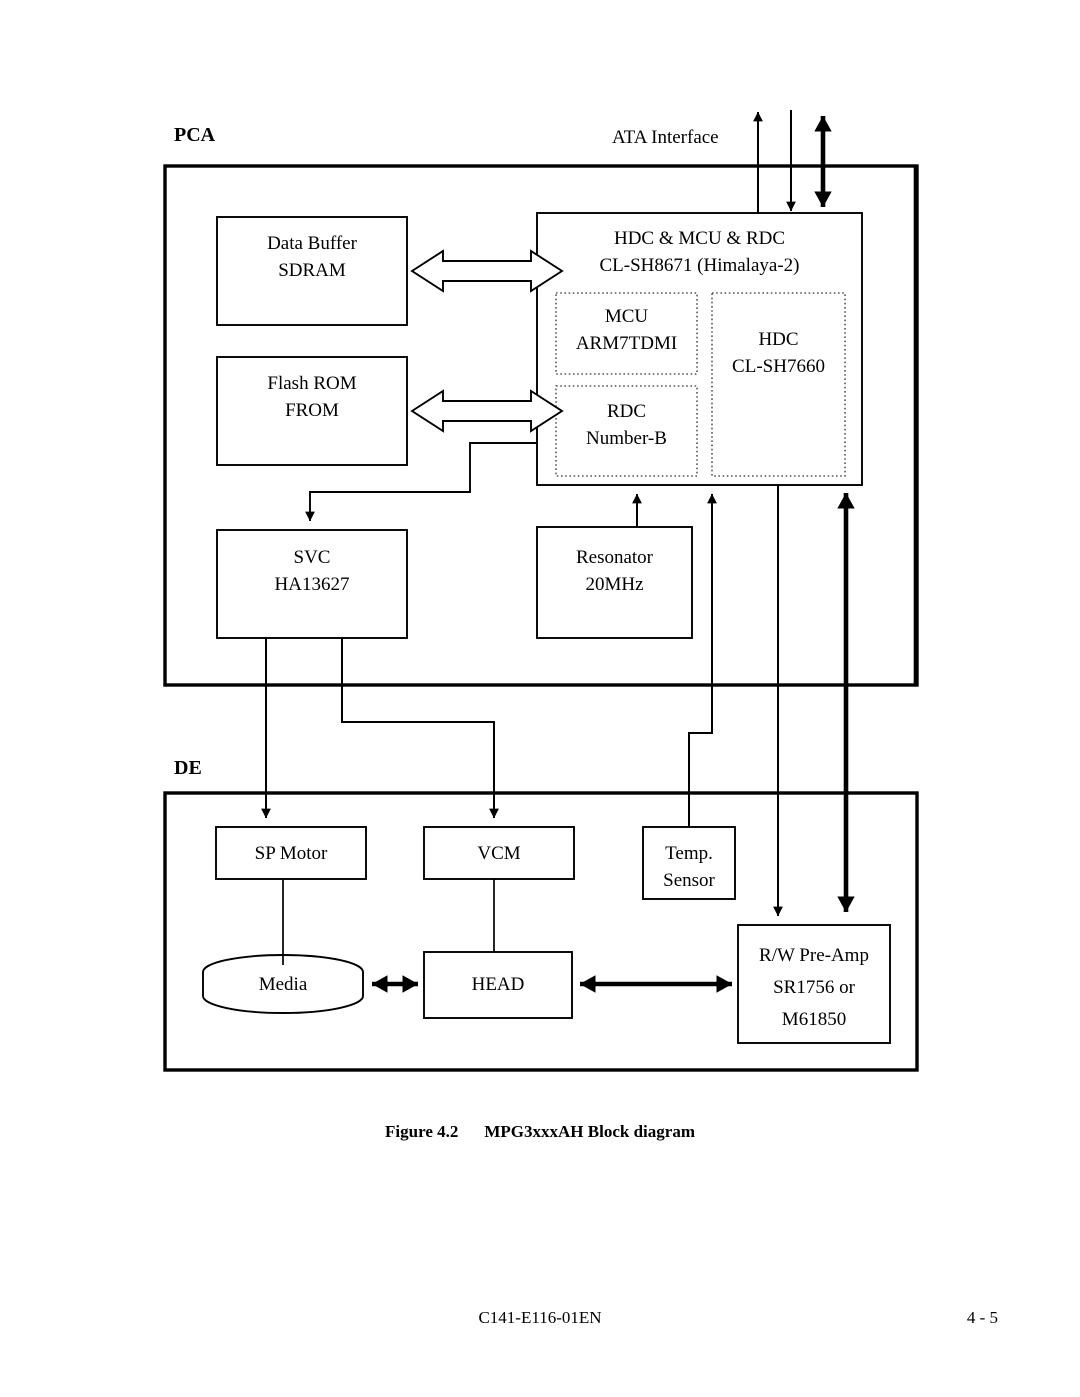 This screenshot has width=1080, height=1397. What do you see at coordinates (420, 728) in the screenshot?
I see `line-svc-to-vcm` at bounding box center [420, 728].